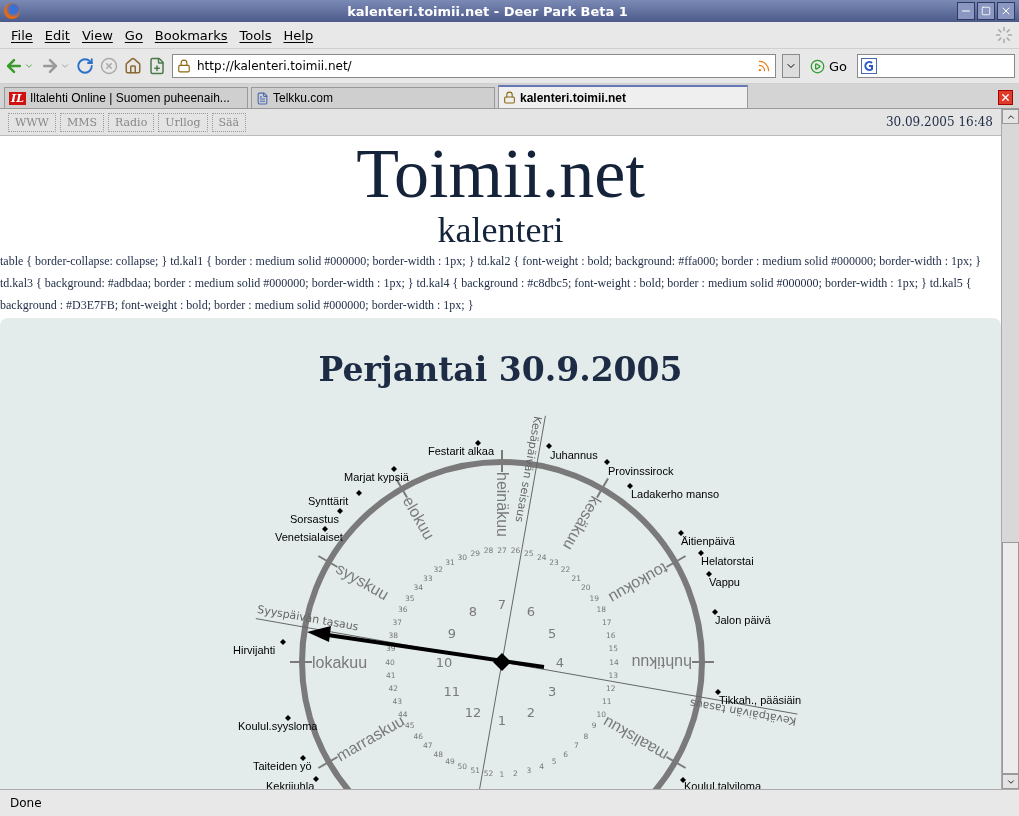  Describe the element at coordinates (674, 494) in the screenshot. I see `event-label: Ladakerho manso` at that location.